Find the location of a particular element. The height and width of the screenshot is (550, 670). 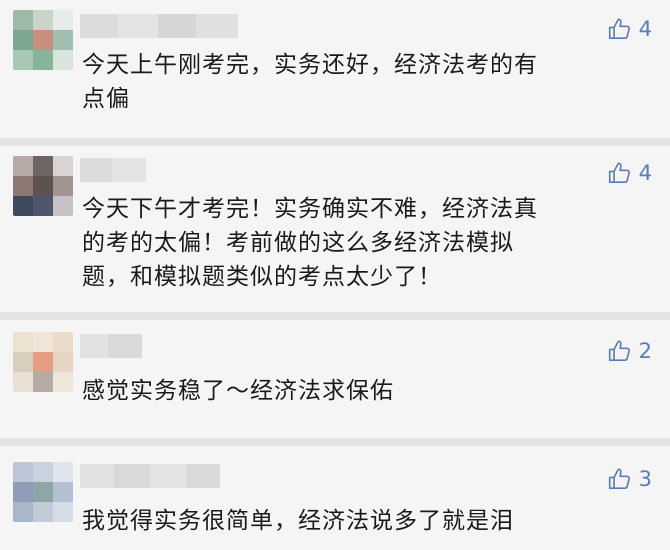

like-count: 3 is located at coordinates (645, 479).